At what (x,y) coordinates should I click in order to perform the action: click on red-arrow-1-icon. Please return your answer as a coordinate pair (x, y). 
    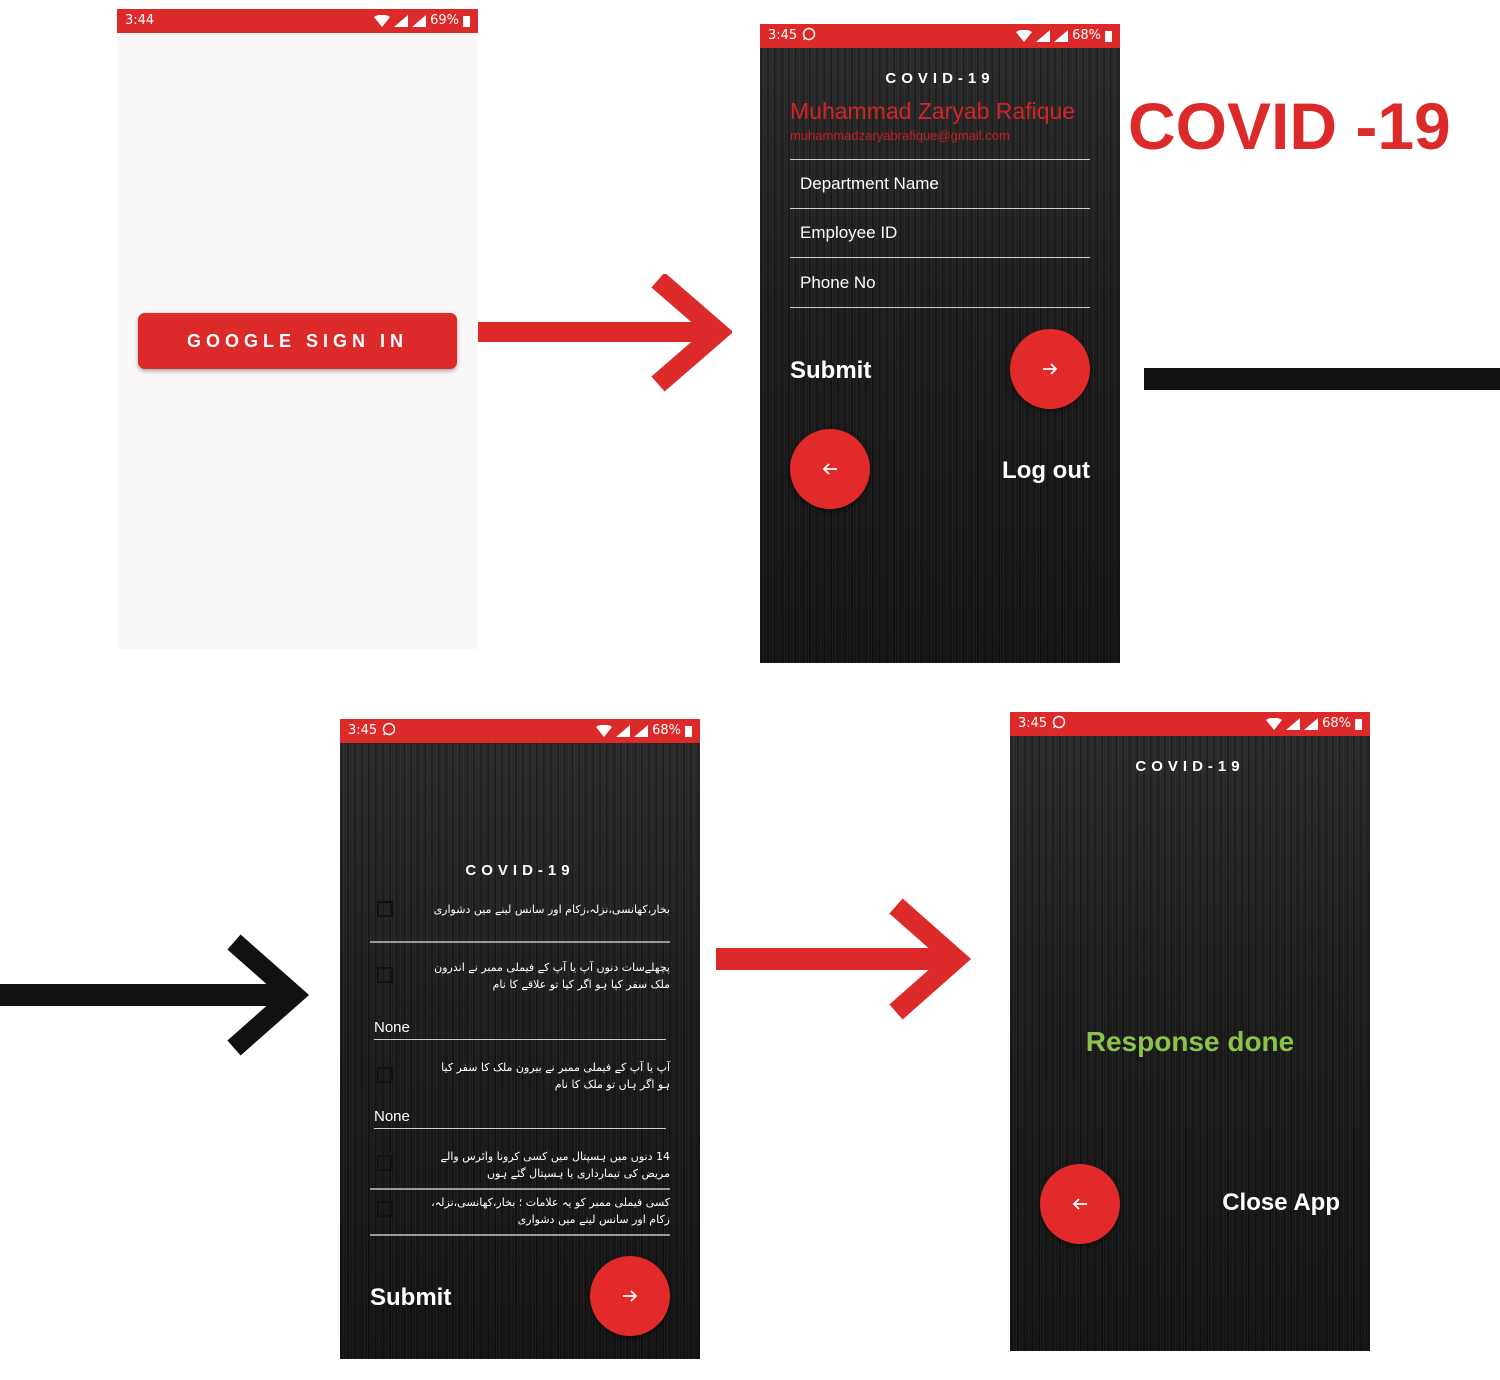
    Looking at the image, I should click on (605, 333).